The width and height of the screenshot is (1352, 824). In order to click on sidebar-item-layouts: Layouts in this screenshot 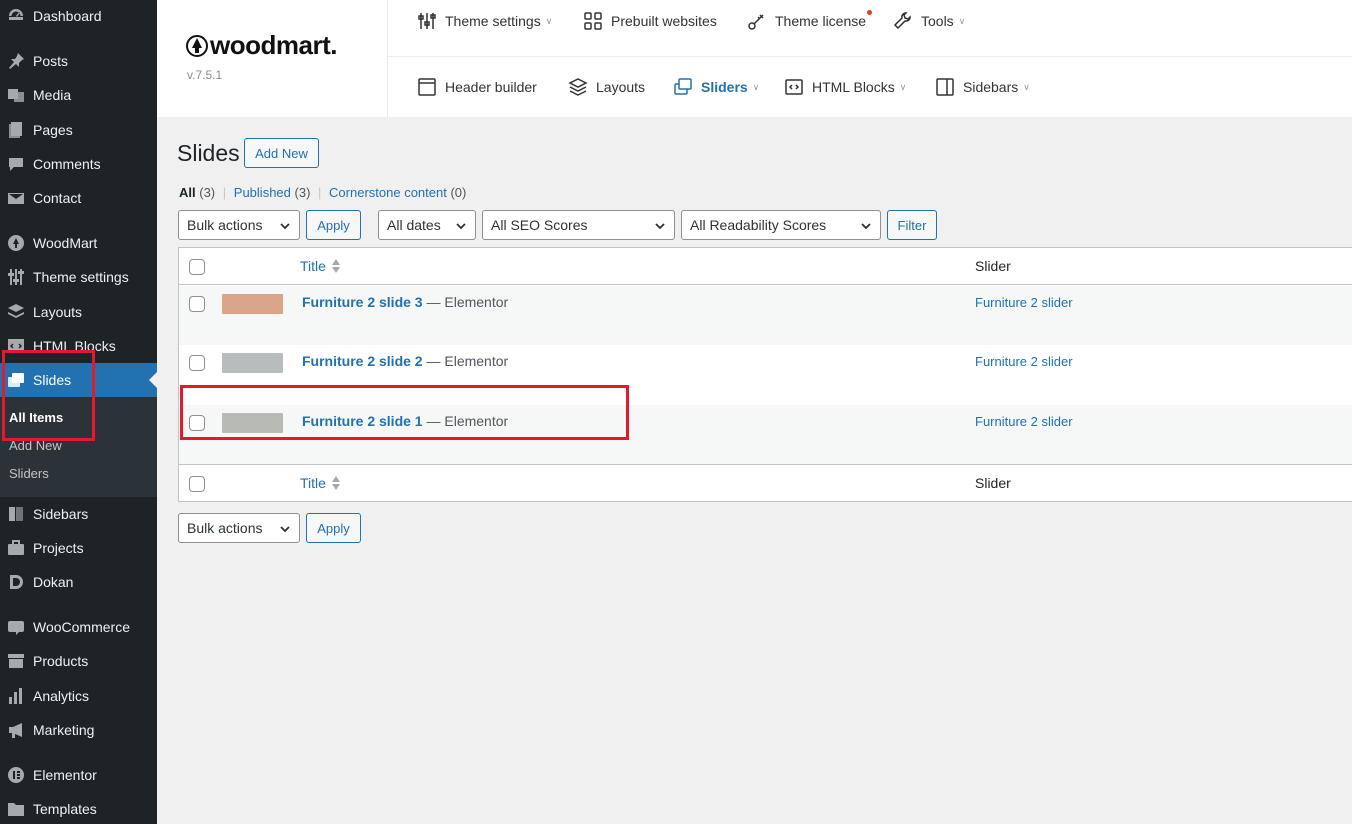, I will do `click(78, 312)`.